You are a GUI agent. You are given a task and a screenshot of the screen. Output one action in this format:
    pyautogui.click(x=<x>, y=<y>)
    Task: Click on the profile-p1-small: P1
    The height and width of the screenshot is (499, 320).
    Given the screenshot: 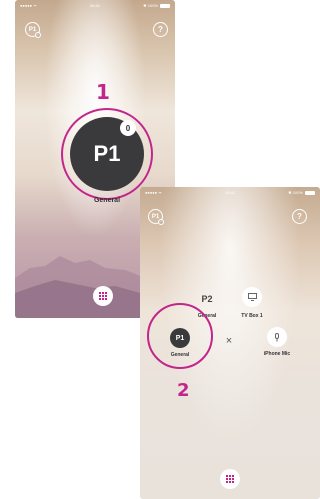 What is the action you would take?
    pyautogui.click(x=180, y=338)
    